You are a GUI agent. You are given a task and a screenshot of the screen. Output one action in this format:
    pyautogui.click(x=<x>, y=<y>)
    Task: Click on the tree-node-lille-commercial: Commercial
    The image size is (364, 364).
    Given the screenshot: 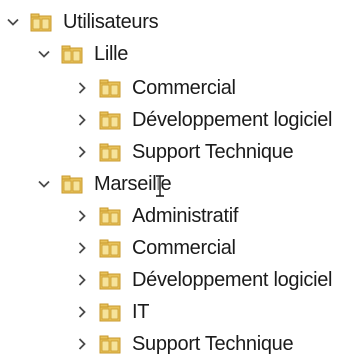 What is the action you would take?
    pyautogui.click(x=155, y=88)
    